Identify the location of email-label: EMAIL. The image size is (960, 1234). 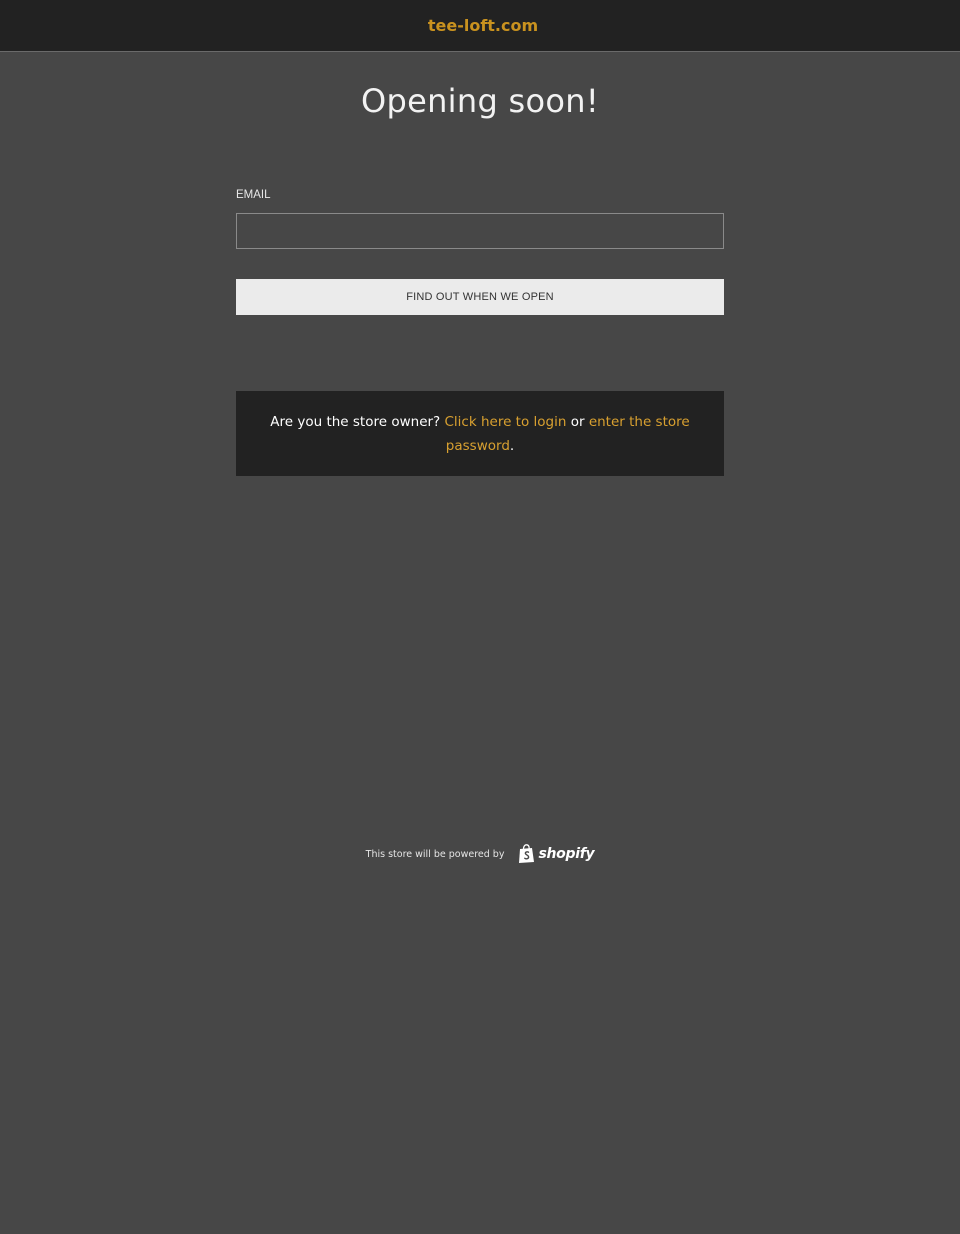
(253, 195).